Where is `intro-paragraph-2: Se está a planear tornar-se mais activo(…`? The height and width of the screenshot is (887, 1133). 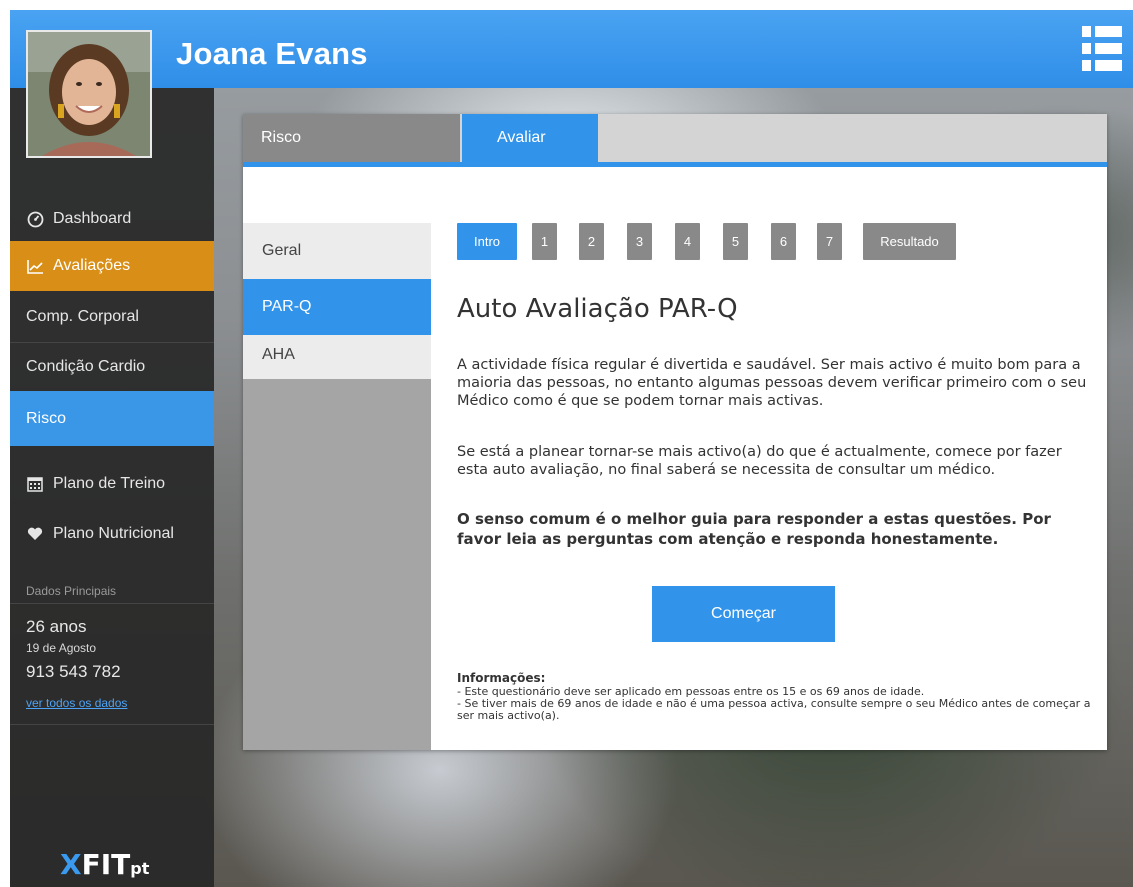 intro-paragraph-2: Se está a planear tornar-se mais activo(… is located at coordinates (759, 461).